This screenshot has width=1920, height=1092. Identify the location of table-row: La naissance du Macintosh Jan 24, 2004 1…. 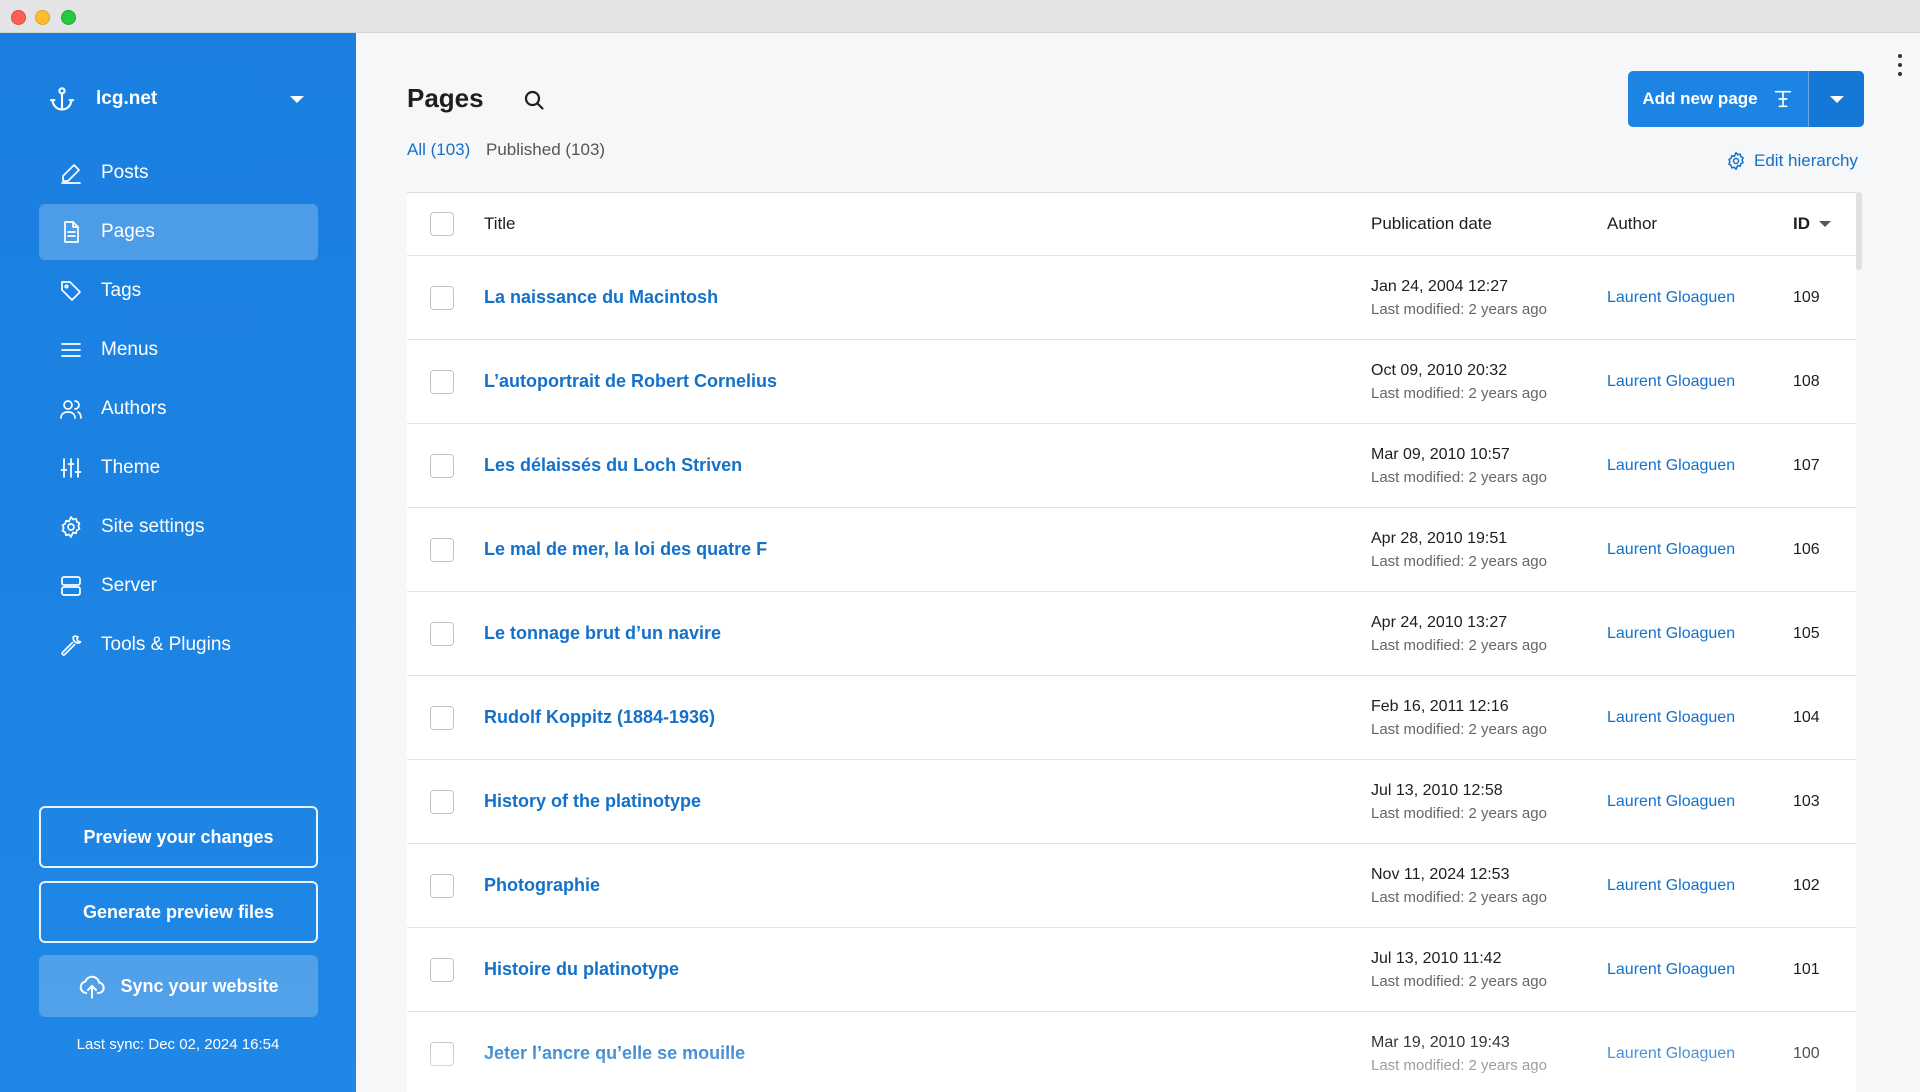
(1131, 298).